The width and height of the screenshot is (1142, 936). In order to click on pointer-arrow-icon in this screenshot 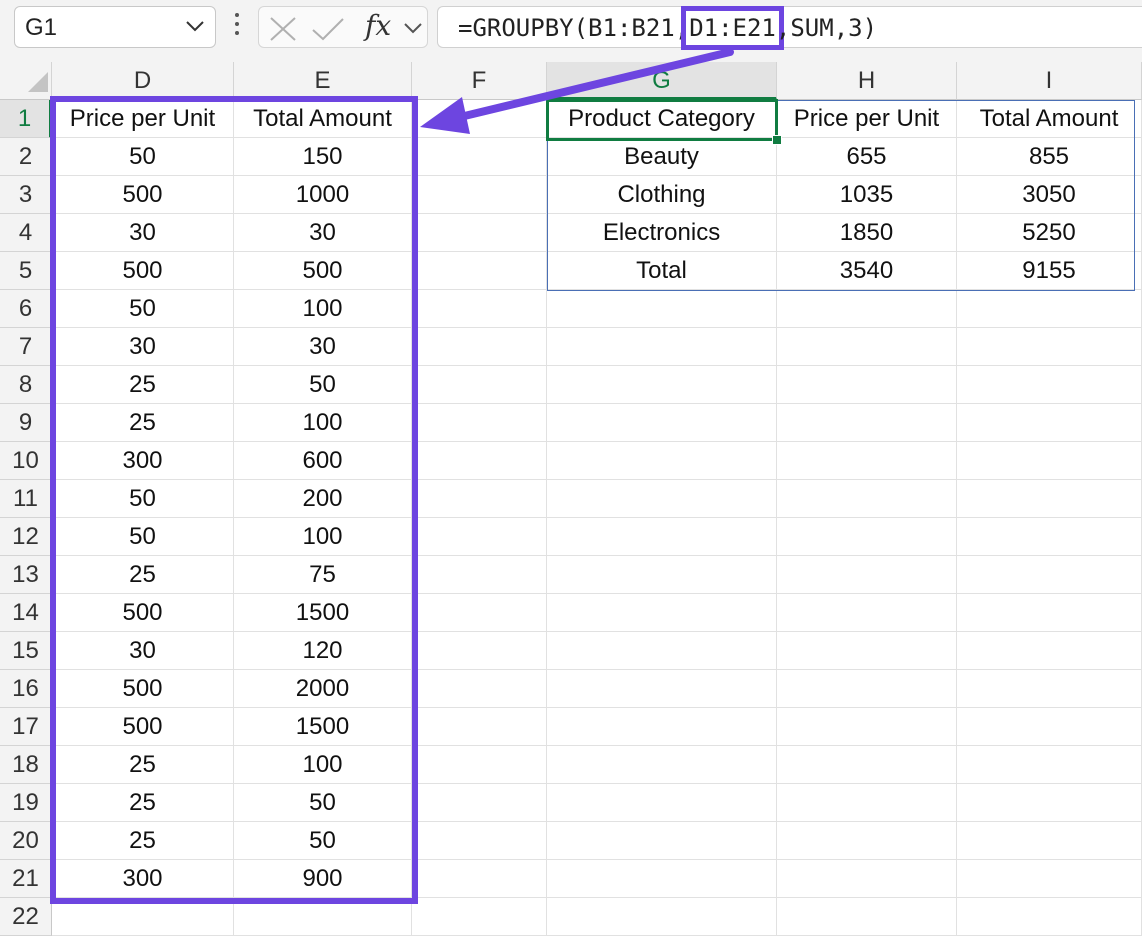, I will do `click(577, 91)`.